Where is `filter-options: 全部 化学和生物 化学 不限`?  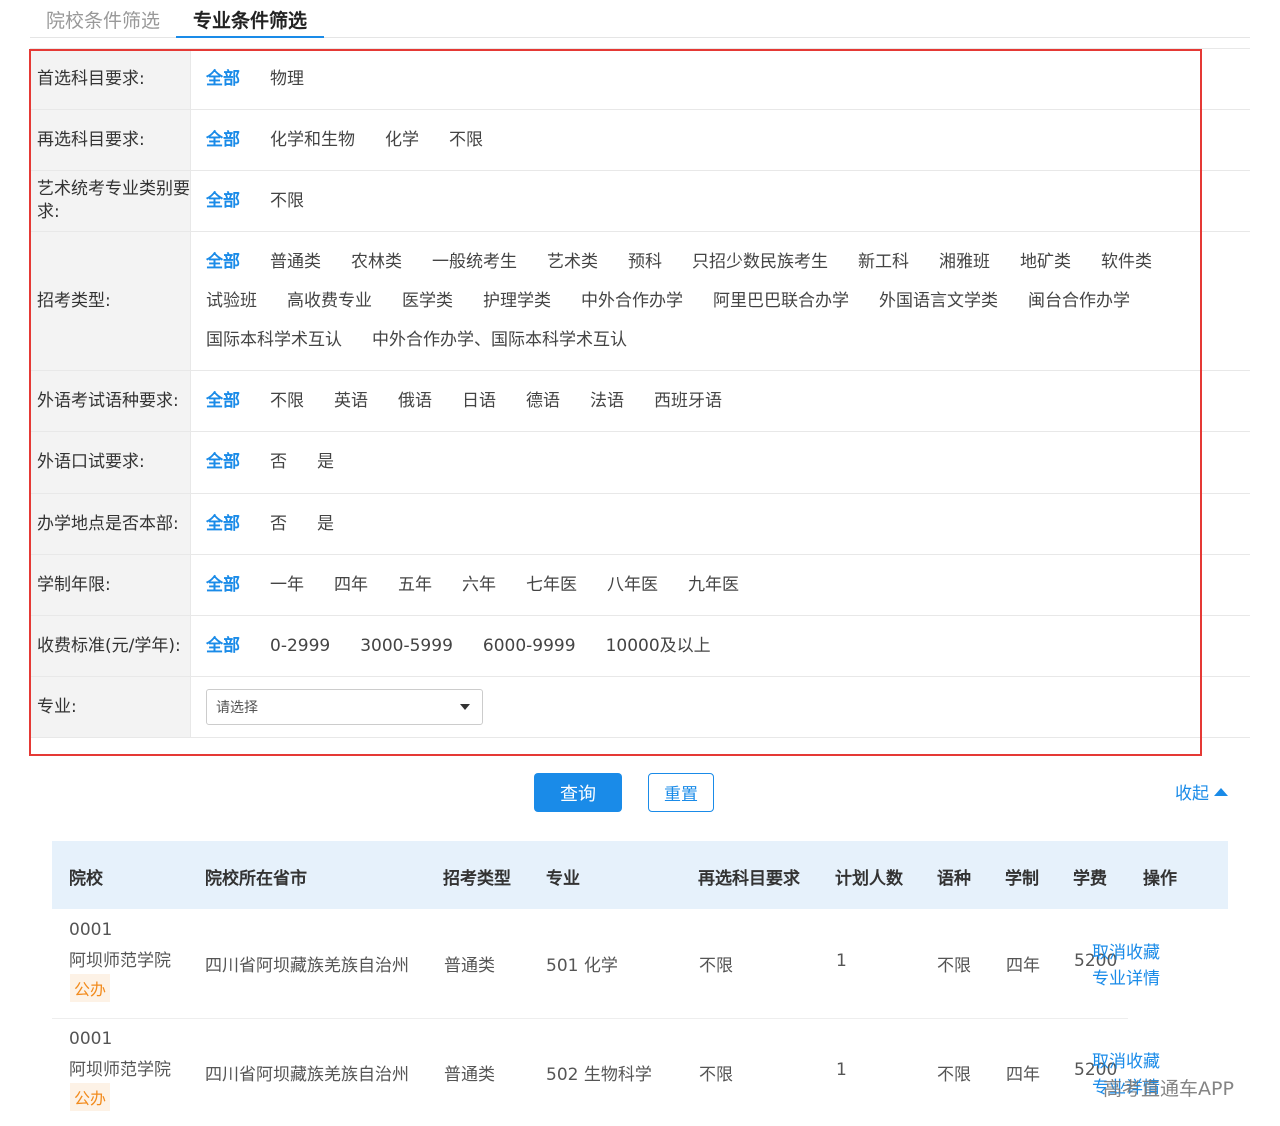
filter-options: 全部 化学和生物 化学 不限 is located at coordinates (720, 140).